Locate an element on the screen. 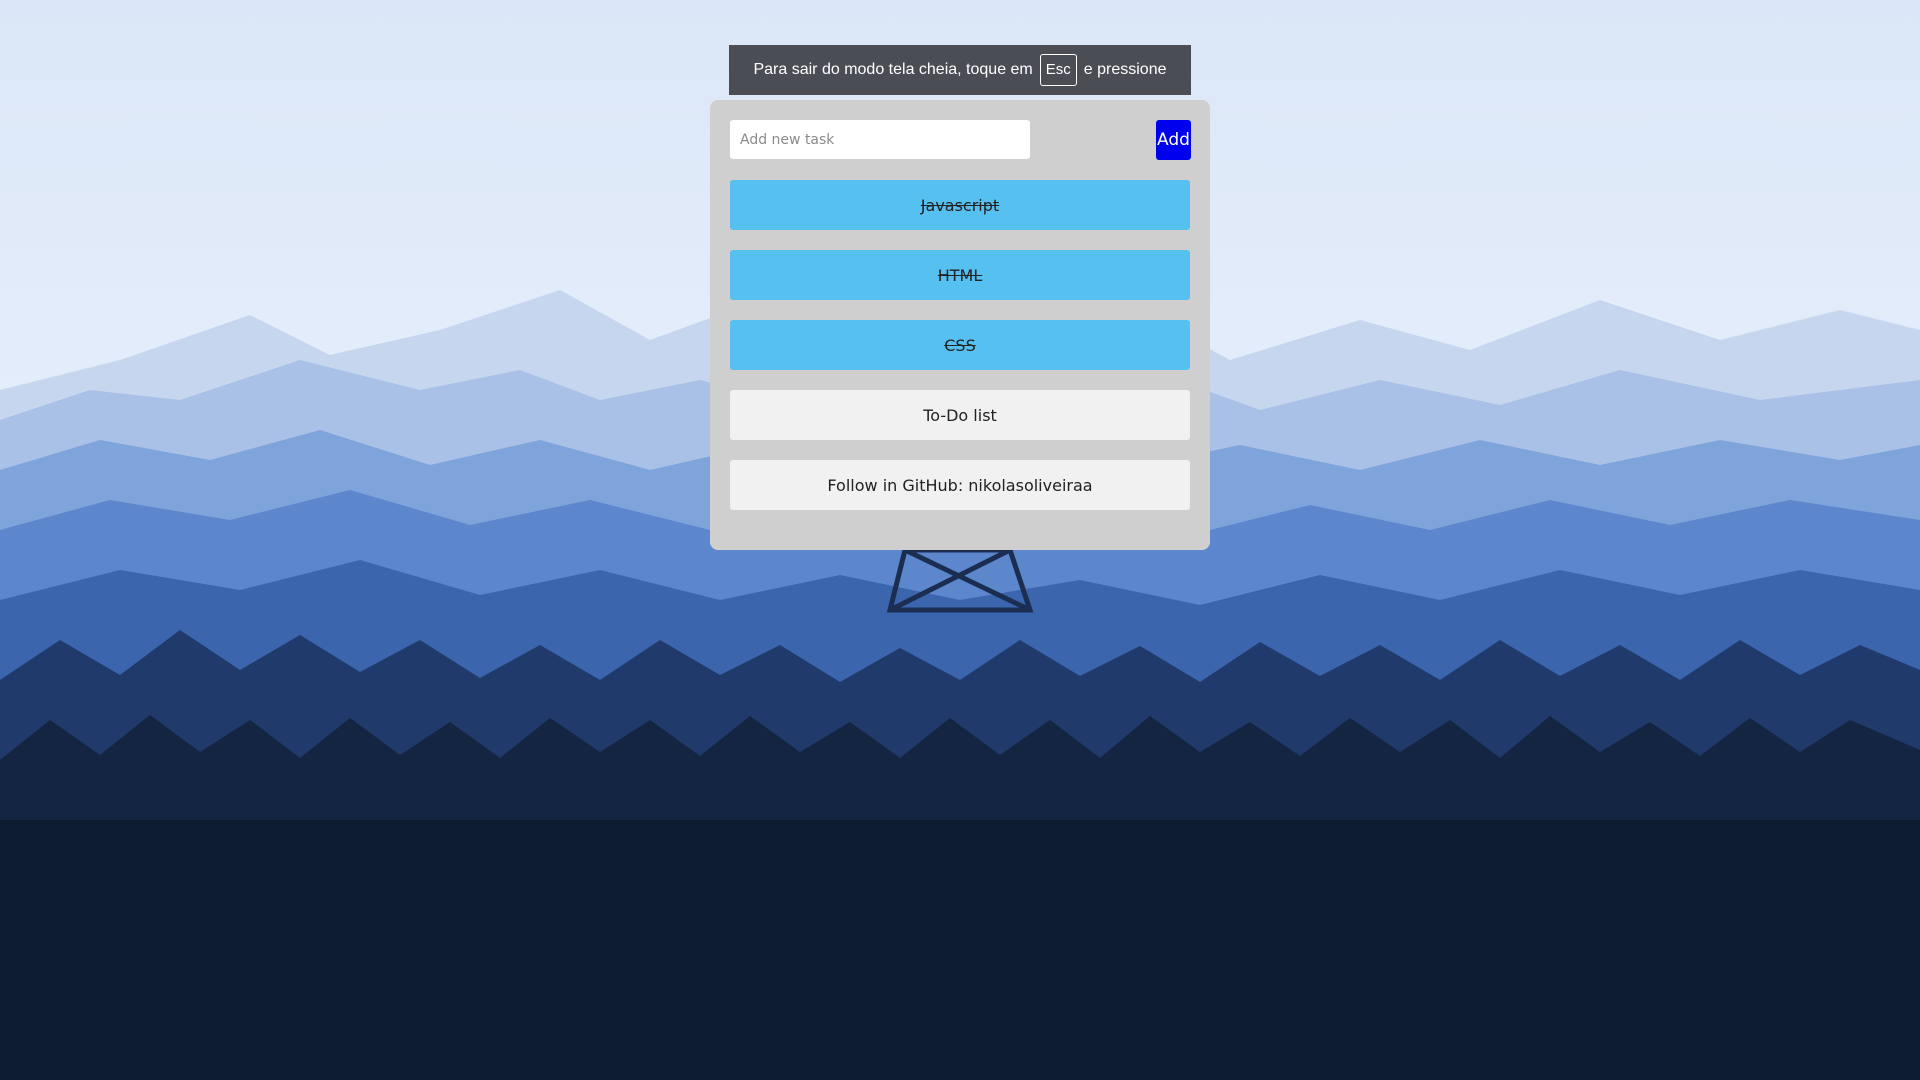 The image size is (1920, 1080). task-item-javascript: Javascript is located at coordinates (960, 205).